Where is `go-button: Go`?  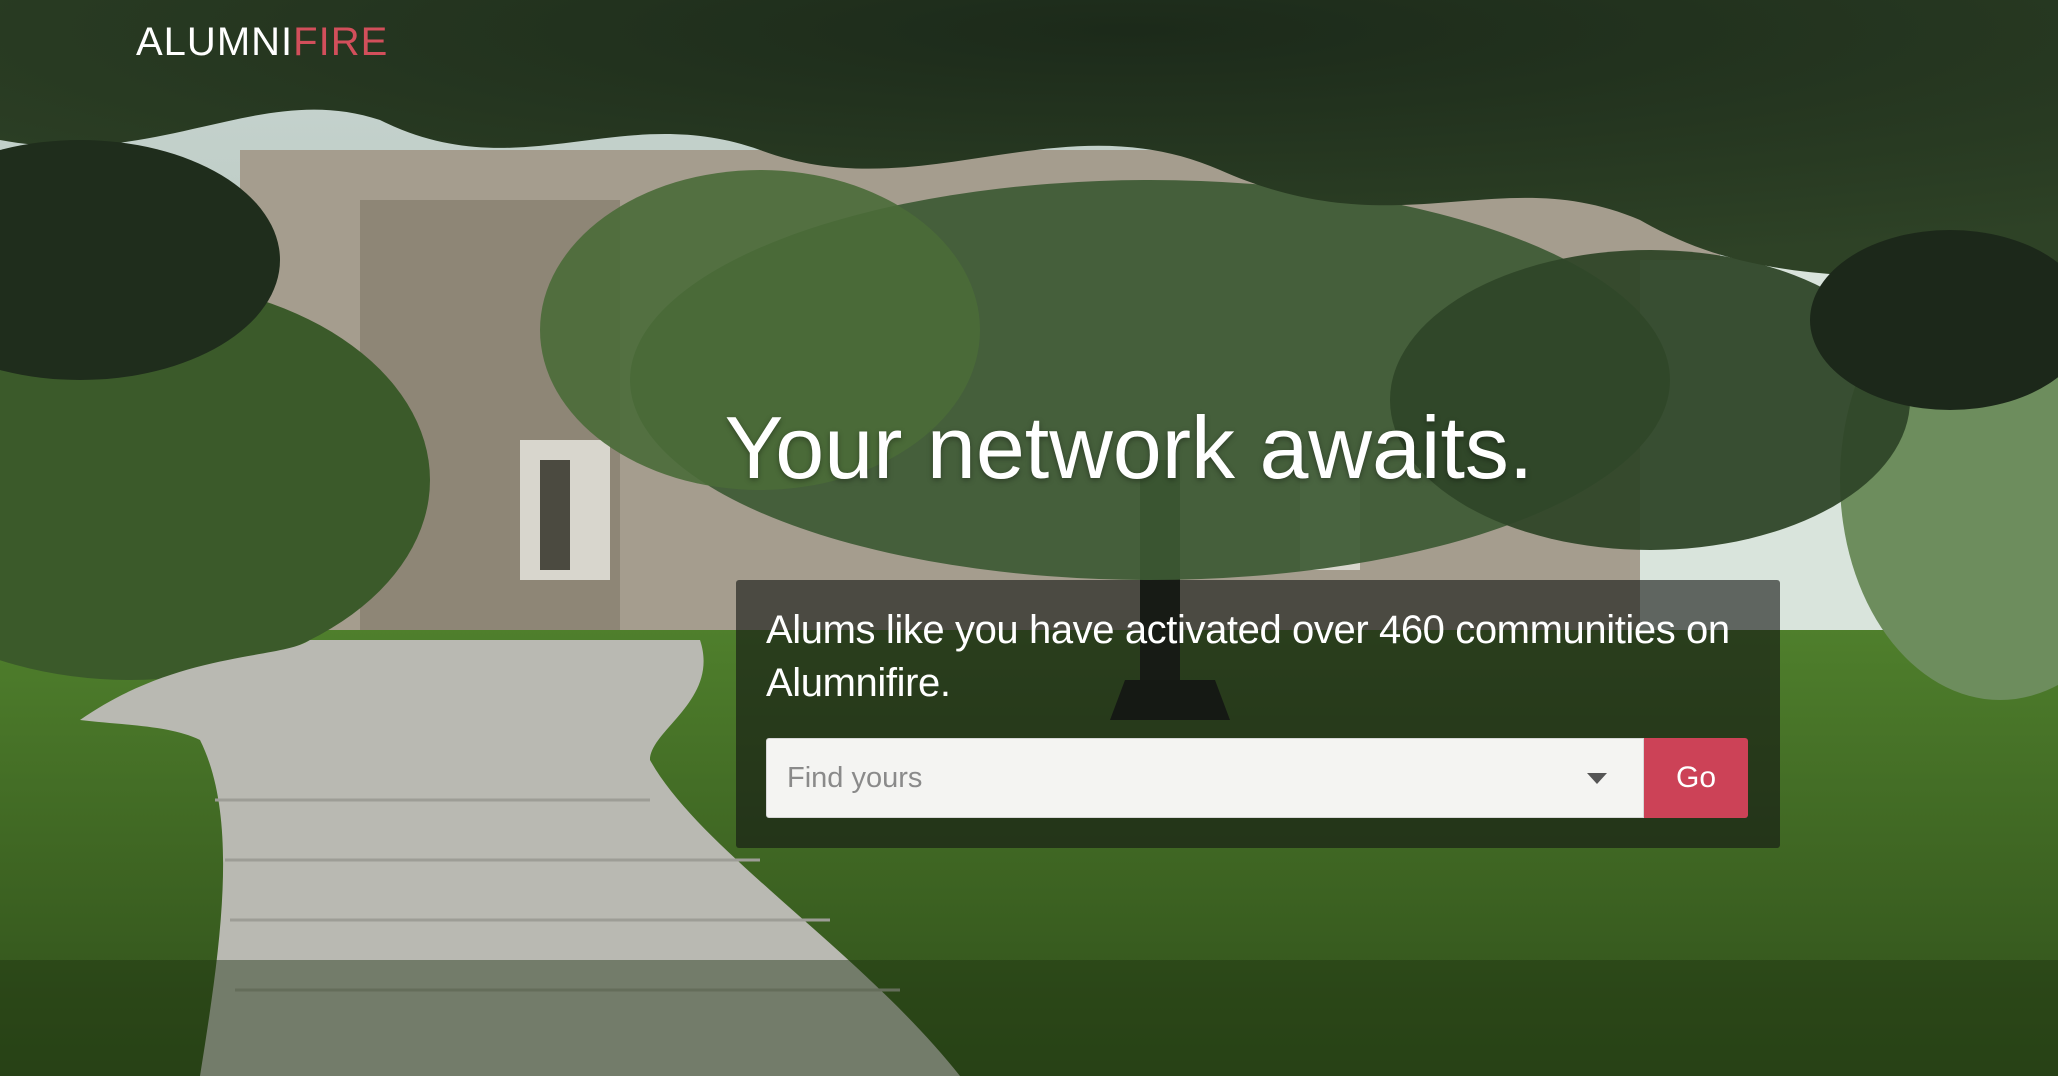 go-button: Go is located at coordinates (1696, 778).